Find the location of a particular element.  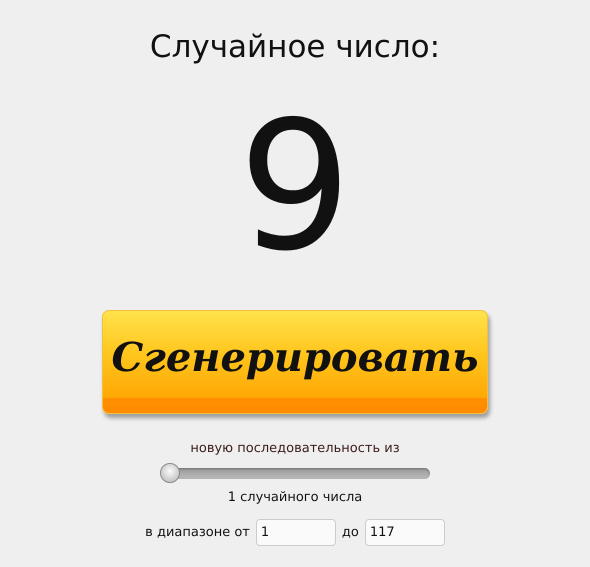

range-from-label: в диапазоне от is located at coordinates (197, 532).